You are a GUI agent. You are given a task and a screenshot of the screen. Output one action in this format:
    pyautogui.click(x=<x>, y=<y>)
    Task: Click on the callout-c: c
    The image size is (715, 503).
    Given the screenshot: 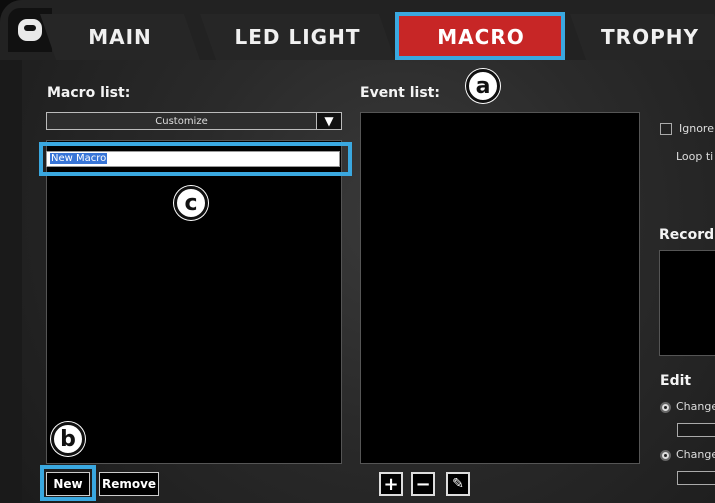 What is the action you would take?
    pyautogui.click(x=191, y=203)
    